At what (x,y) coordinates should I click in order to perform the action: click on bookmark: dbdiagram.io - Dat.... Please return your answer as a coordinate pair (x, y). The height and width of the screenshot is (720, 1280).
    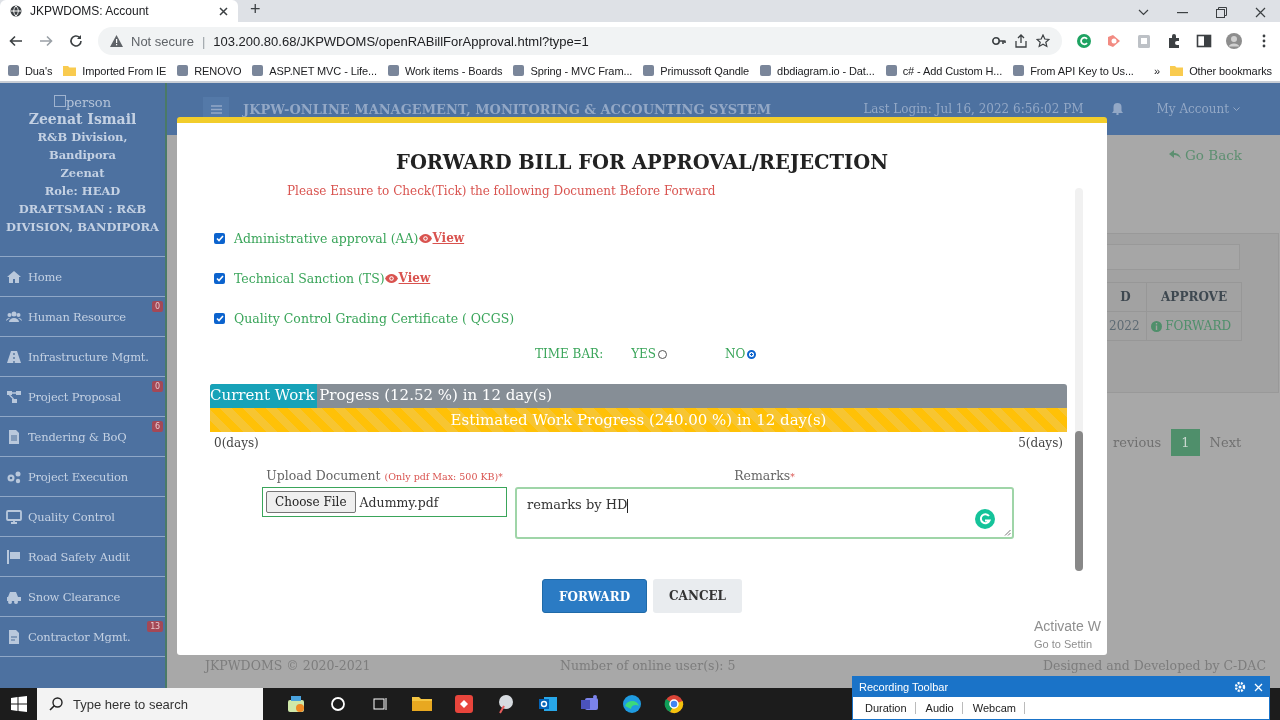
    Looking at the image, I should click on (817, 70).